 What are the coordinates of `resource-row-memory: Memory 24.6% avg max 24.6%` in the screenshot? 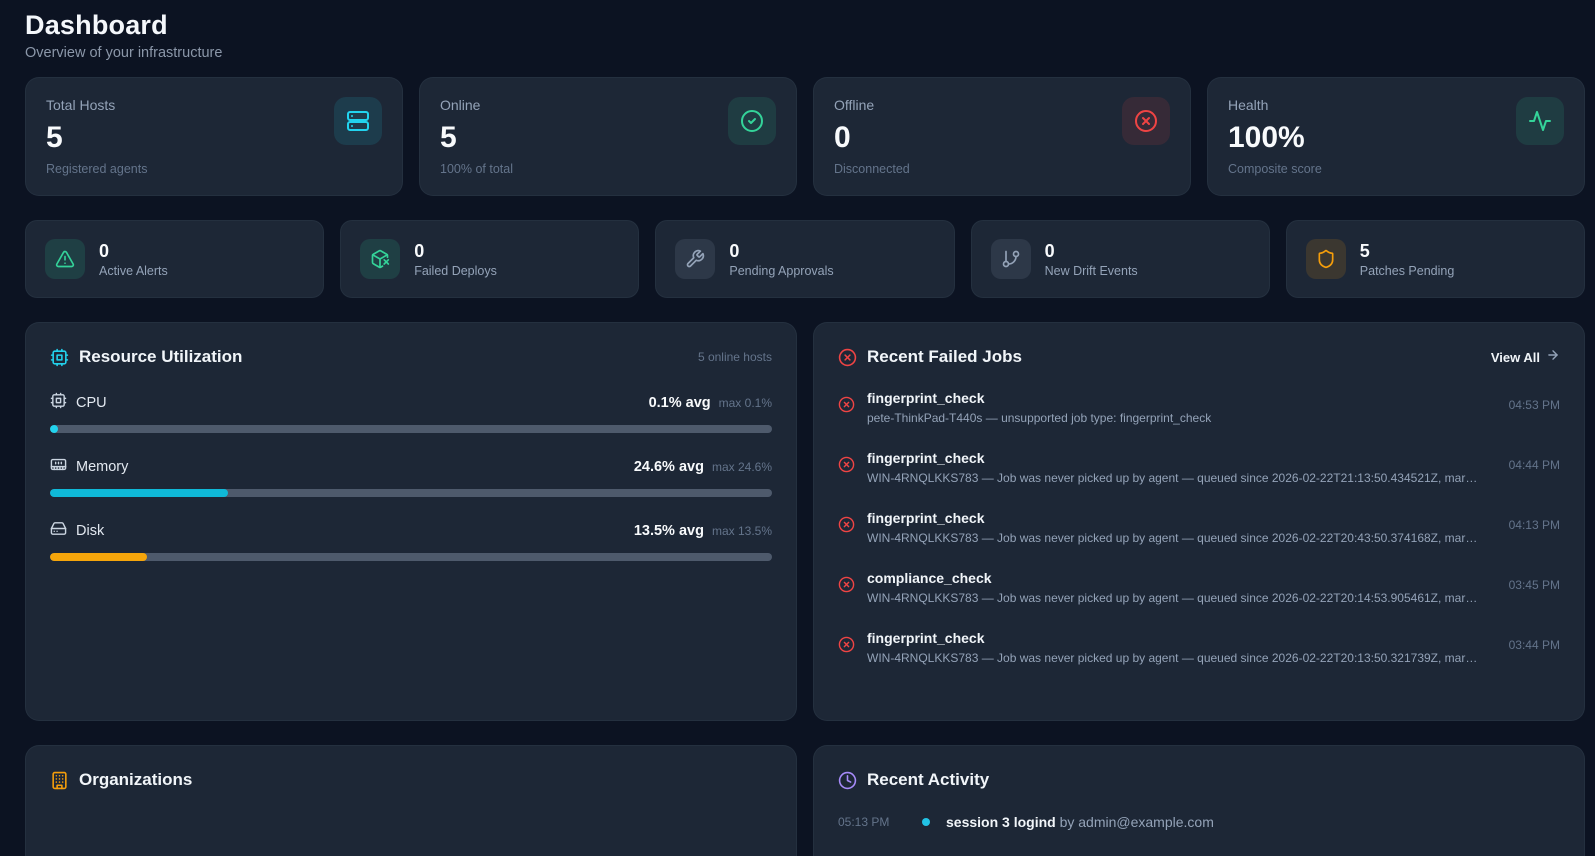 It's located at (411, 476).